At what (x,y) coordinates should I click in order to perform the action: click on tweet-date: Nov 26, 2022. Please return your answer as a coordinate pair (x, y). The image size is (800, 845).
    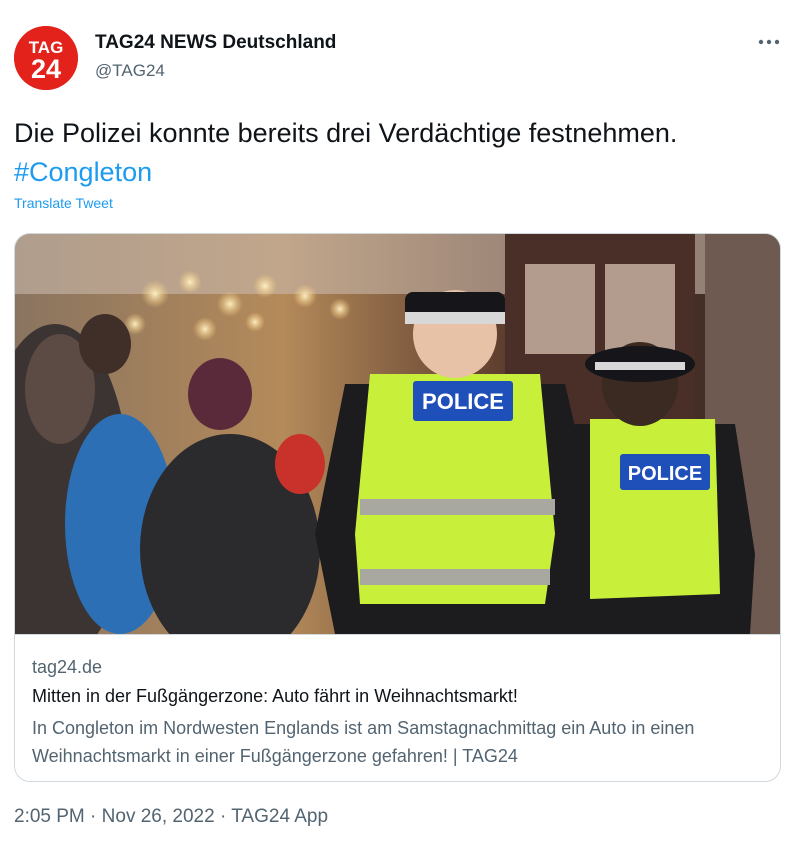
    Looking at the image, I should click on (158, 816).